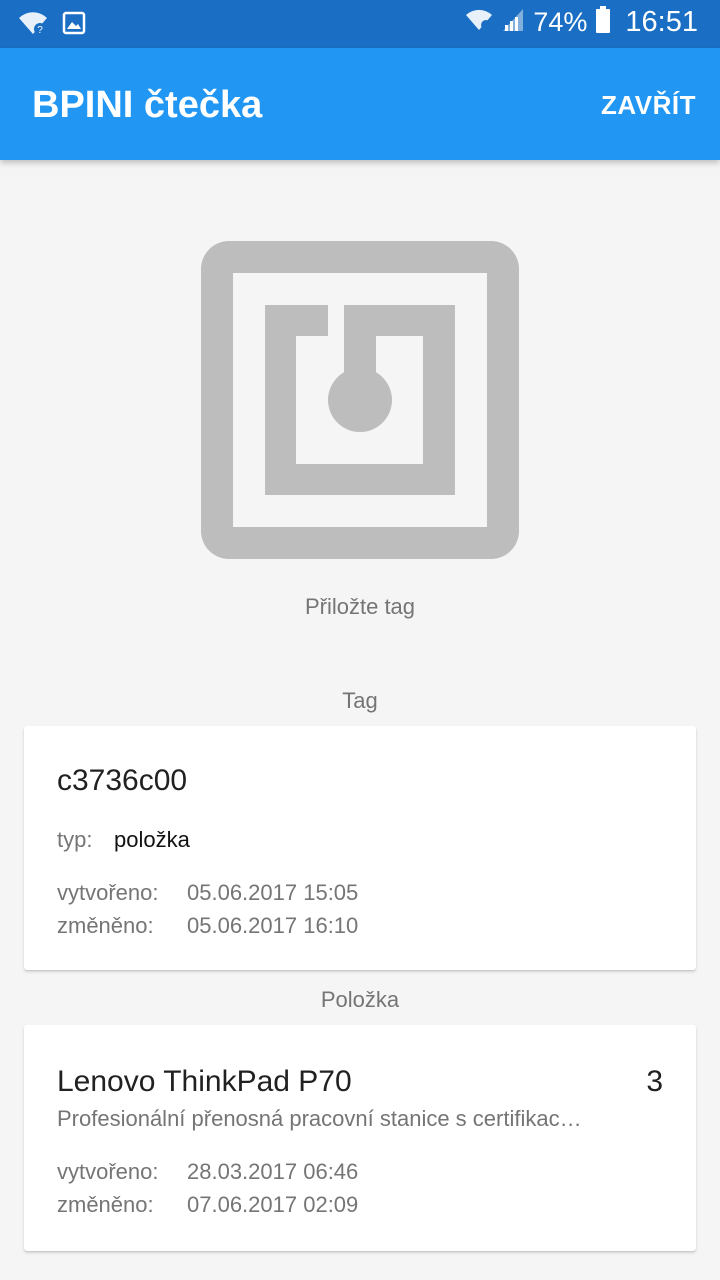 The height and width of the screenshot is (1280, 720). Describe the element at coordinates (360, 999) in the screenshot. I see `item-section-heading: Položka` at that location.